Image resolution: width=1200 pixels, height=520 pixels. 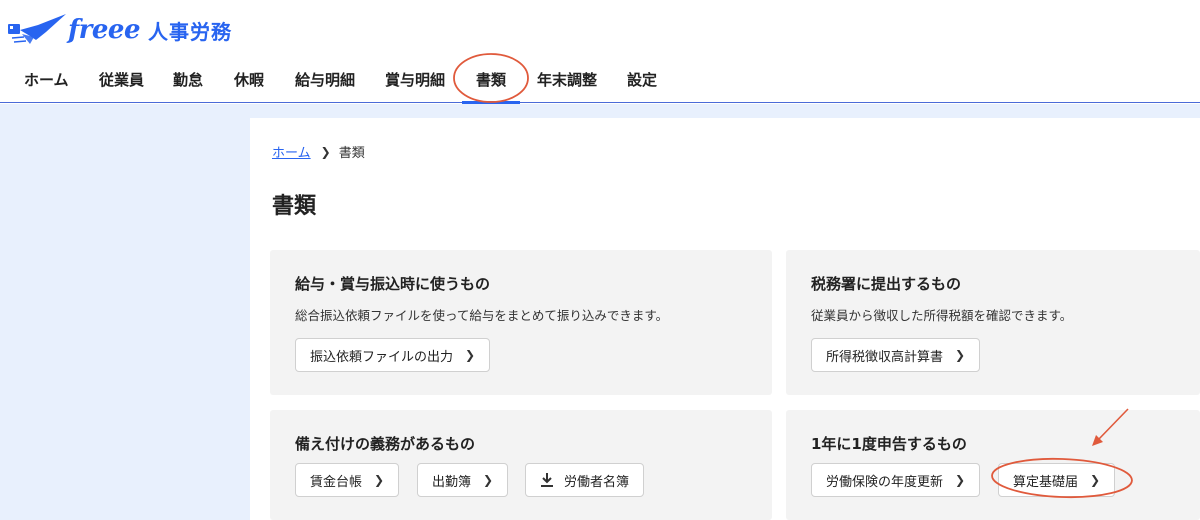 What do you see at coordinates (385, 444) in the screenshot?
I see `card-title: 備え付けの義務があるもの` at bounding box center [385, 444].